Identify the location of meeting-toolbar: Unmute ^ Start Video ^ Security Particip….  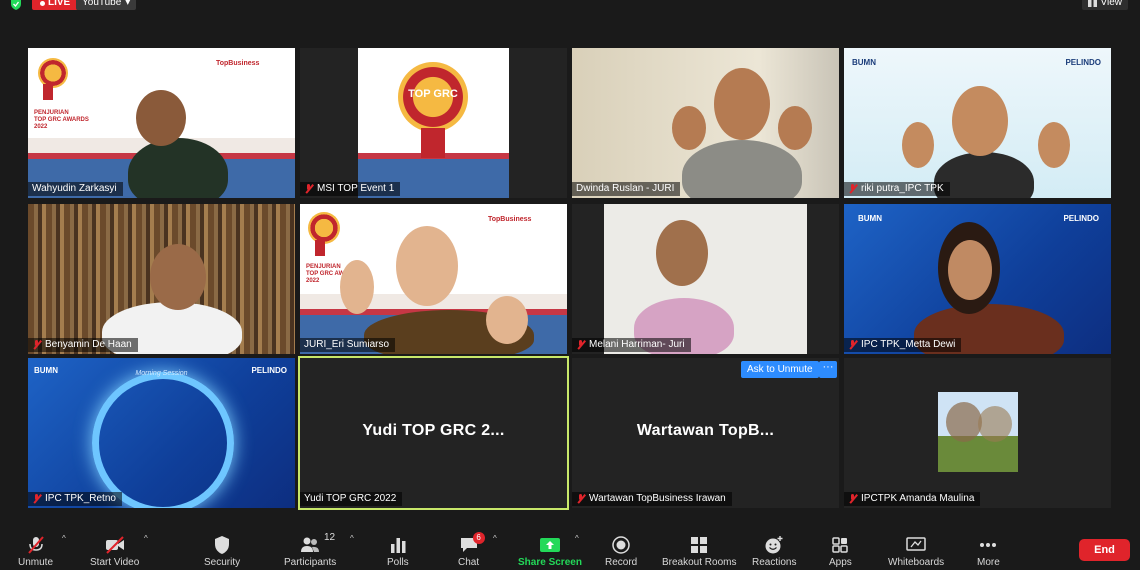
(570, 546).